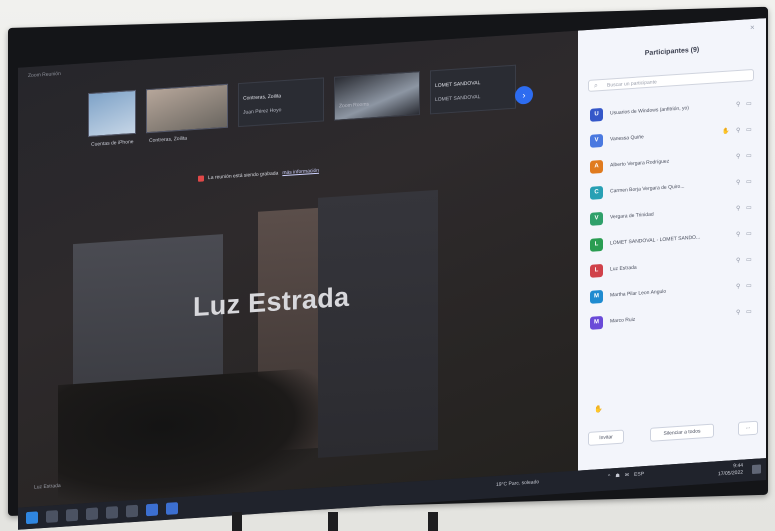  I want to click on panel-footer: Invitar Silenciar a todos ···, so click(673, 432).